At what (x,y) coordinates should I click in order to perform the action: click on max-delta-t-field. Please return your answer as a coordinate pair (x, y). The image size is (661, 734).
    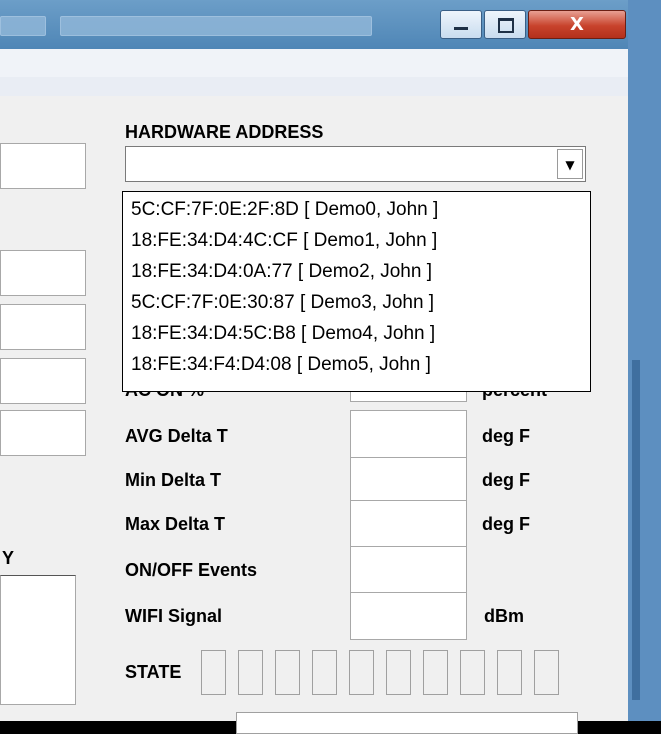
    Looking at the image, I should click on (408, 524).